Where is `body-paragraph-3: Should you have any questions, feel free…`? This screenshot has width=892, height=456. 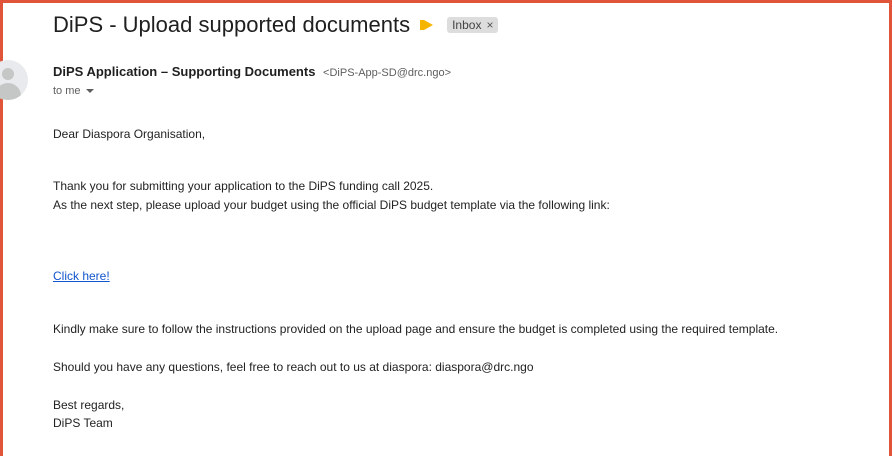
body-paragraph-3: Should you have any questions, feel free… is located at coordinates (293, 367).